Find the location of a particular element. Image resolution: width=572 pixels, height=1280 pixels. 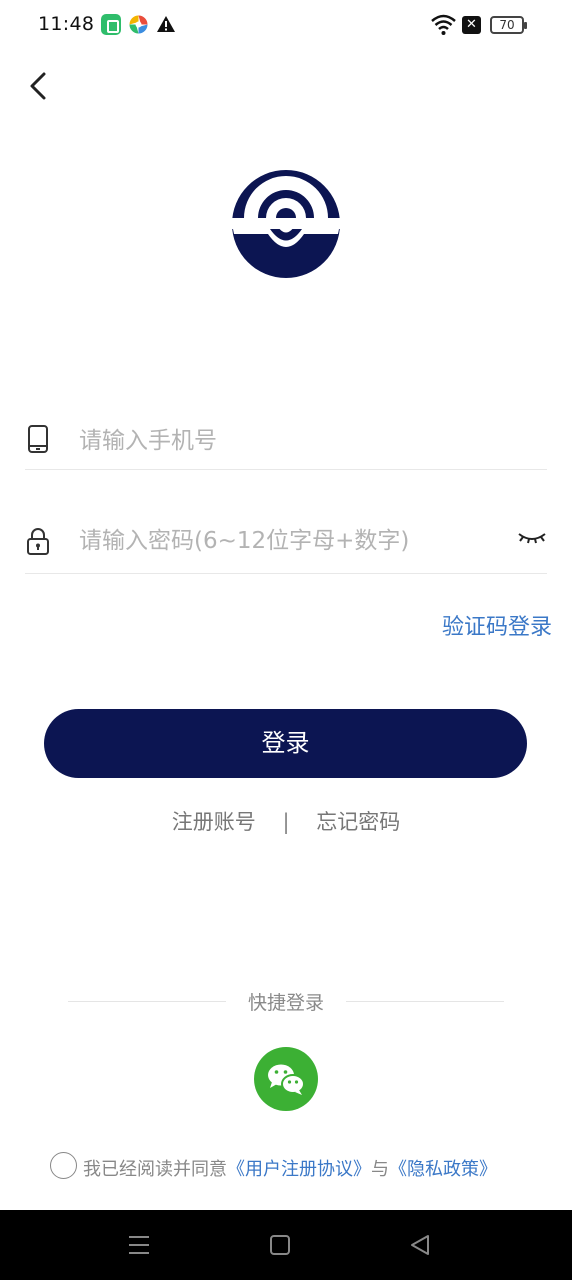

phone-icon is located at coordinates (38, 439).